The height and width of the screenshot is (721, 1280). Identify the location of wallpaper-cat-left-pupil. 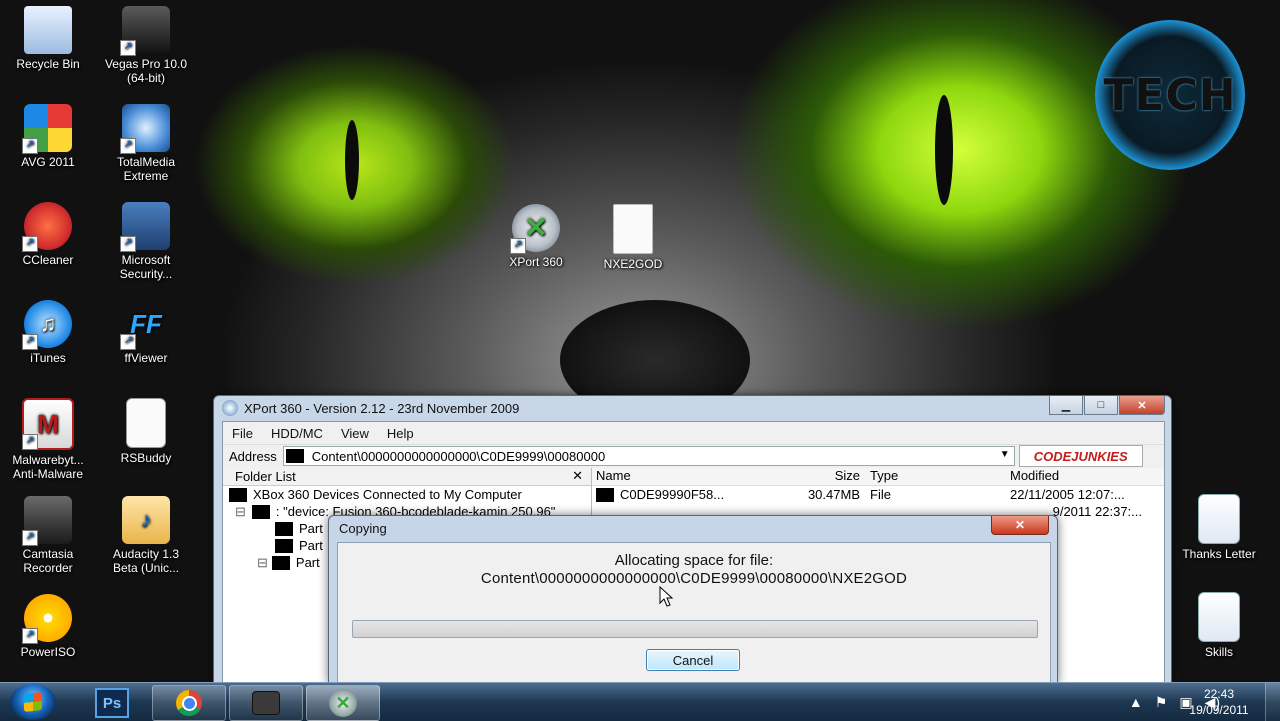
(352, 160).